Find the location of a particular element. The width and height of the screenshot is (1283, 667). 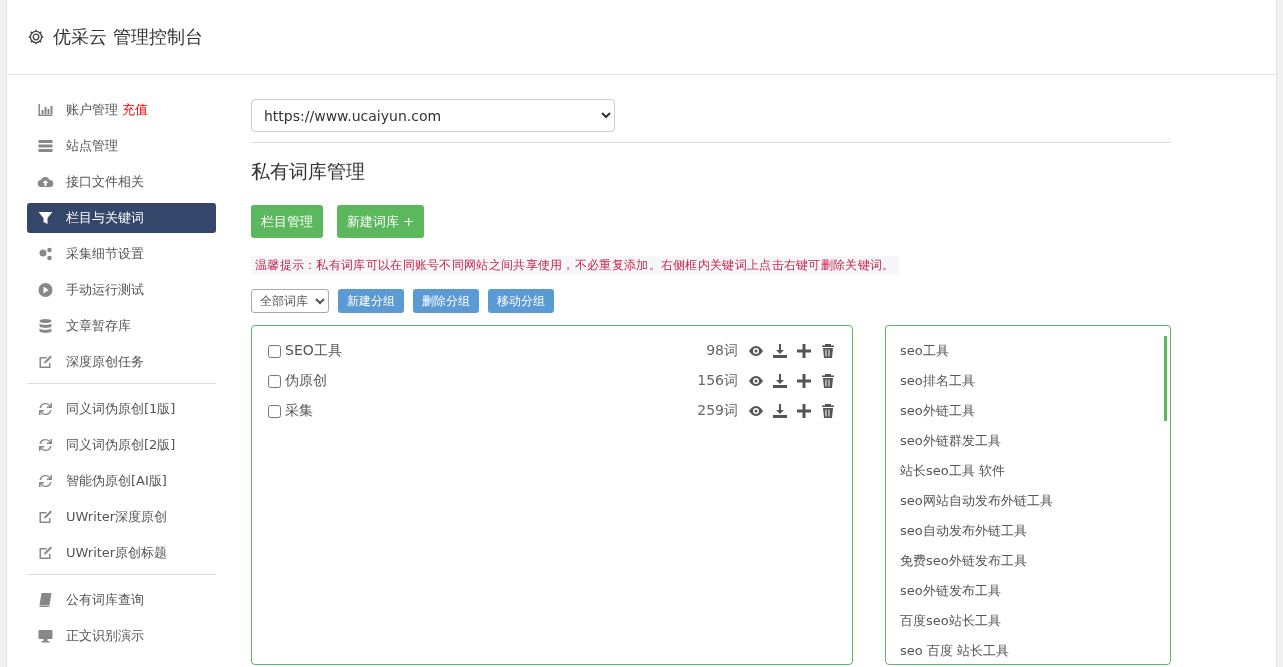

monitor-icon is located at coordinates (45, 636).